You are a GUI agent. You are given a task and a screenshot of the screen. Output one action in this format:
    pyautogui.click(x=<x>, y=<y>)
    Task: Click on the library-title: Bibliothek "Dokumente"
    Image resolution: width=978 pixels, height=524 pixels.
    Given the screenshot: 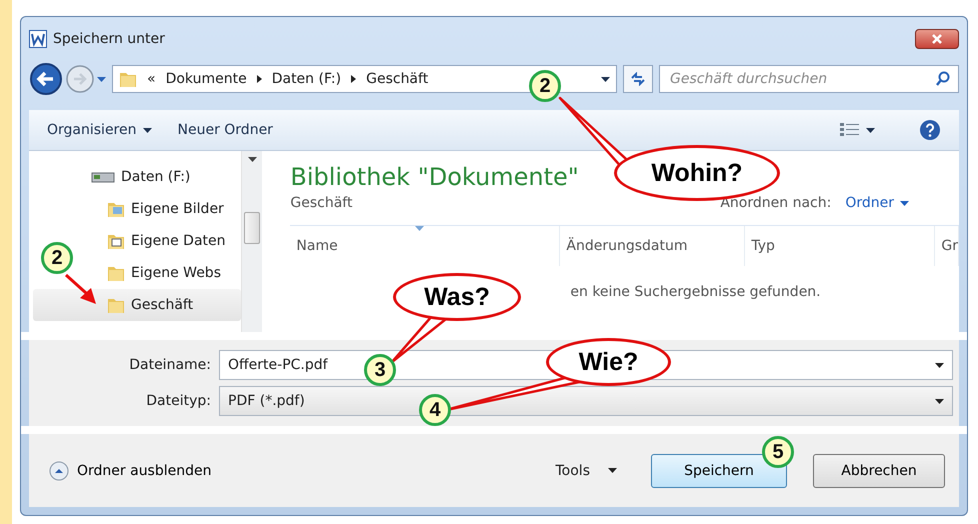 What is the action you would take?
    pyautogui.click(x=434, y=177)
    